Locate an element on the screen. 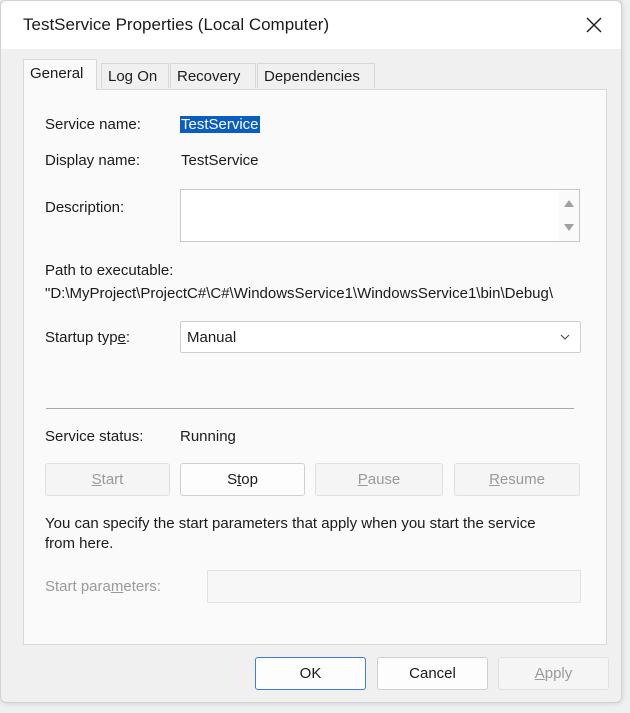 The height and width of the screenshot is (713, 630). window-title: TestService Properties (Local Computer) is located at coordinates (176, 24).